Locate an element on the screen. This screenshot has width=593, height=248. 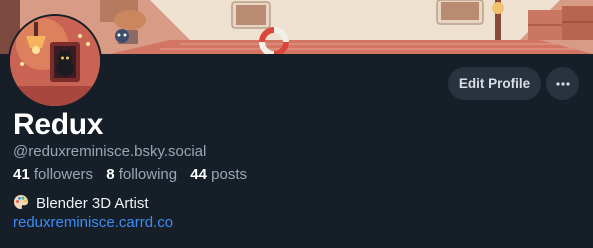
posts-stat: 44 posts is located at coordinates (218, 174).